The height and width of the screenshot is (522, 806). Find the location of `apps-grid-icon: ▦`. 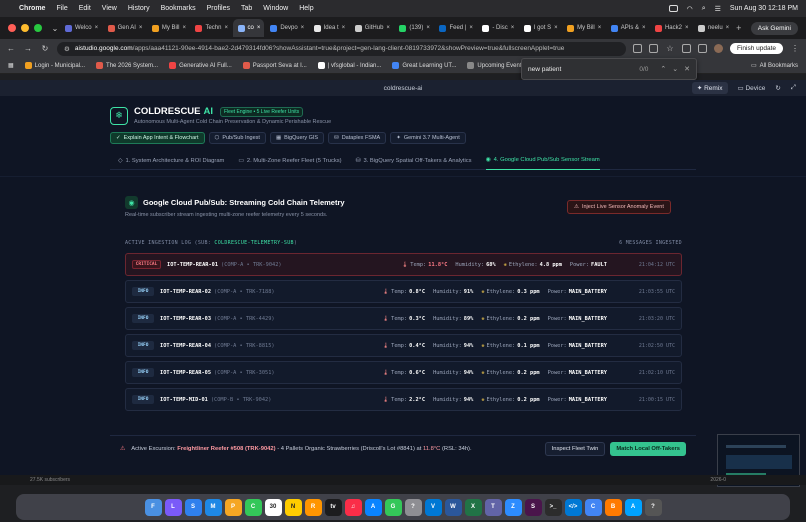

apps-grid-icon: ▦ is located at coordinates (11, 65).